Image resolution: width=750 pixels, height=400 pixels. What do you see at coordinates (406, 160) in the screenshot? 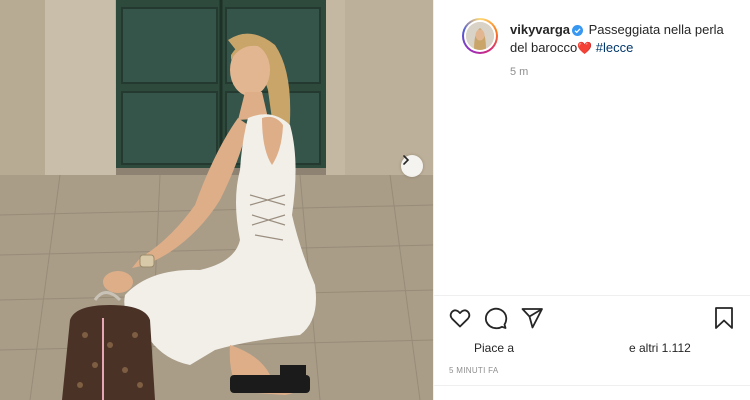
I see `chevron-right-icon` at bounding box center [406, 160].